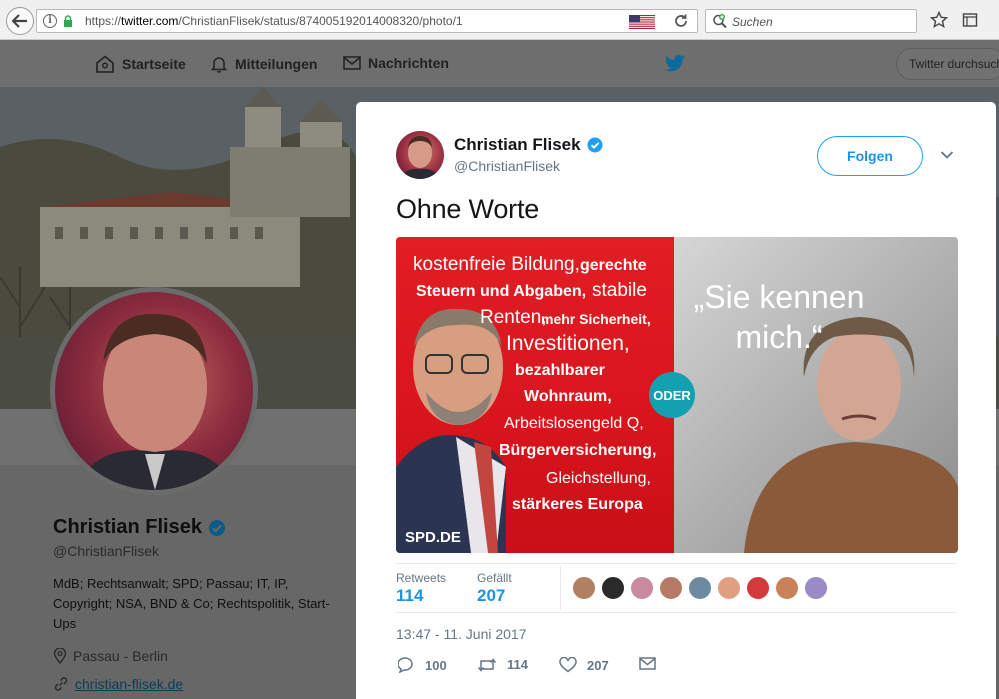  Describe the element at coordinates (68, 21) in the screenshot. I see `lock-icon` at that location.